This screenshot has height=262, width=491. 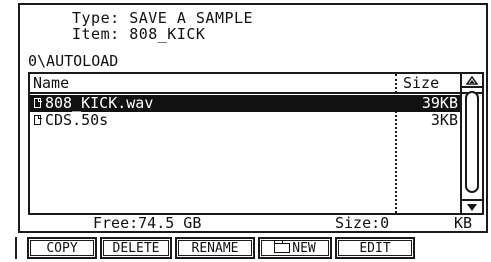 What do you see at coordinates (245, 103) in the screenshot?
I see `file-row: 808_KICK.wav 39KB` at bounding box center [245, 103].